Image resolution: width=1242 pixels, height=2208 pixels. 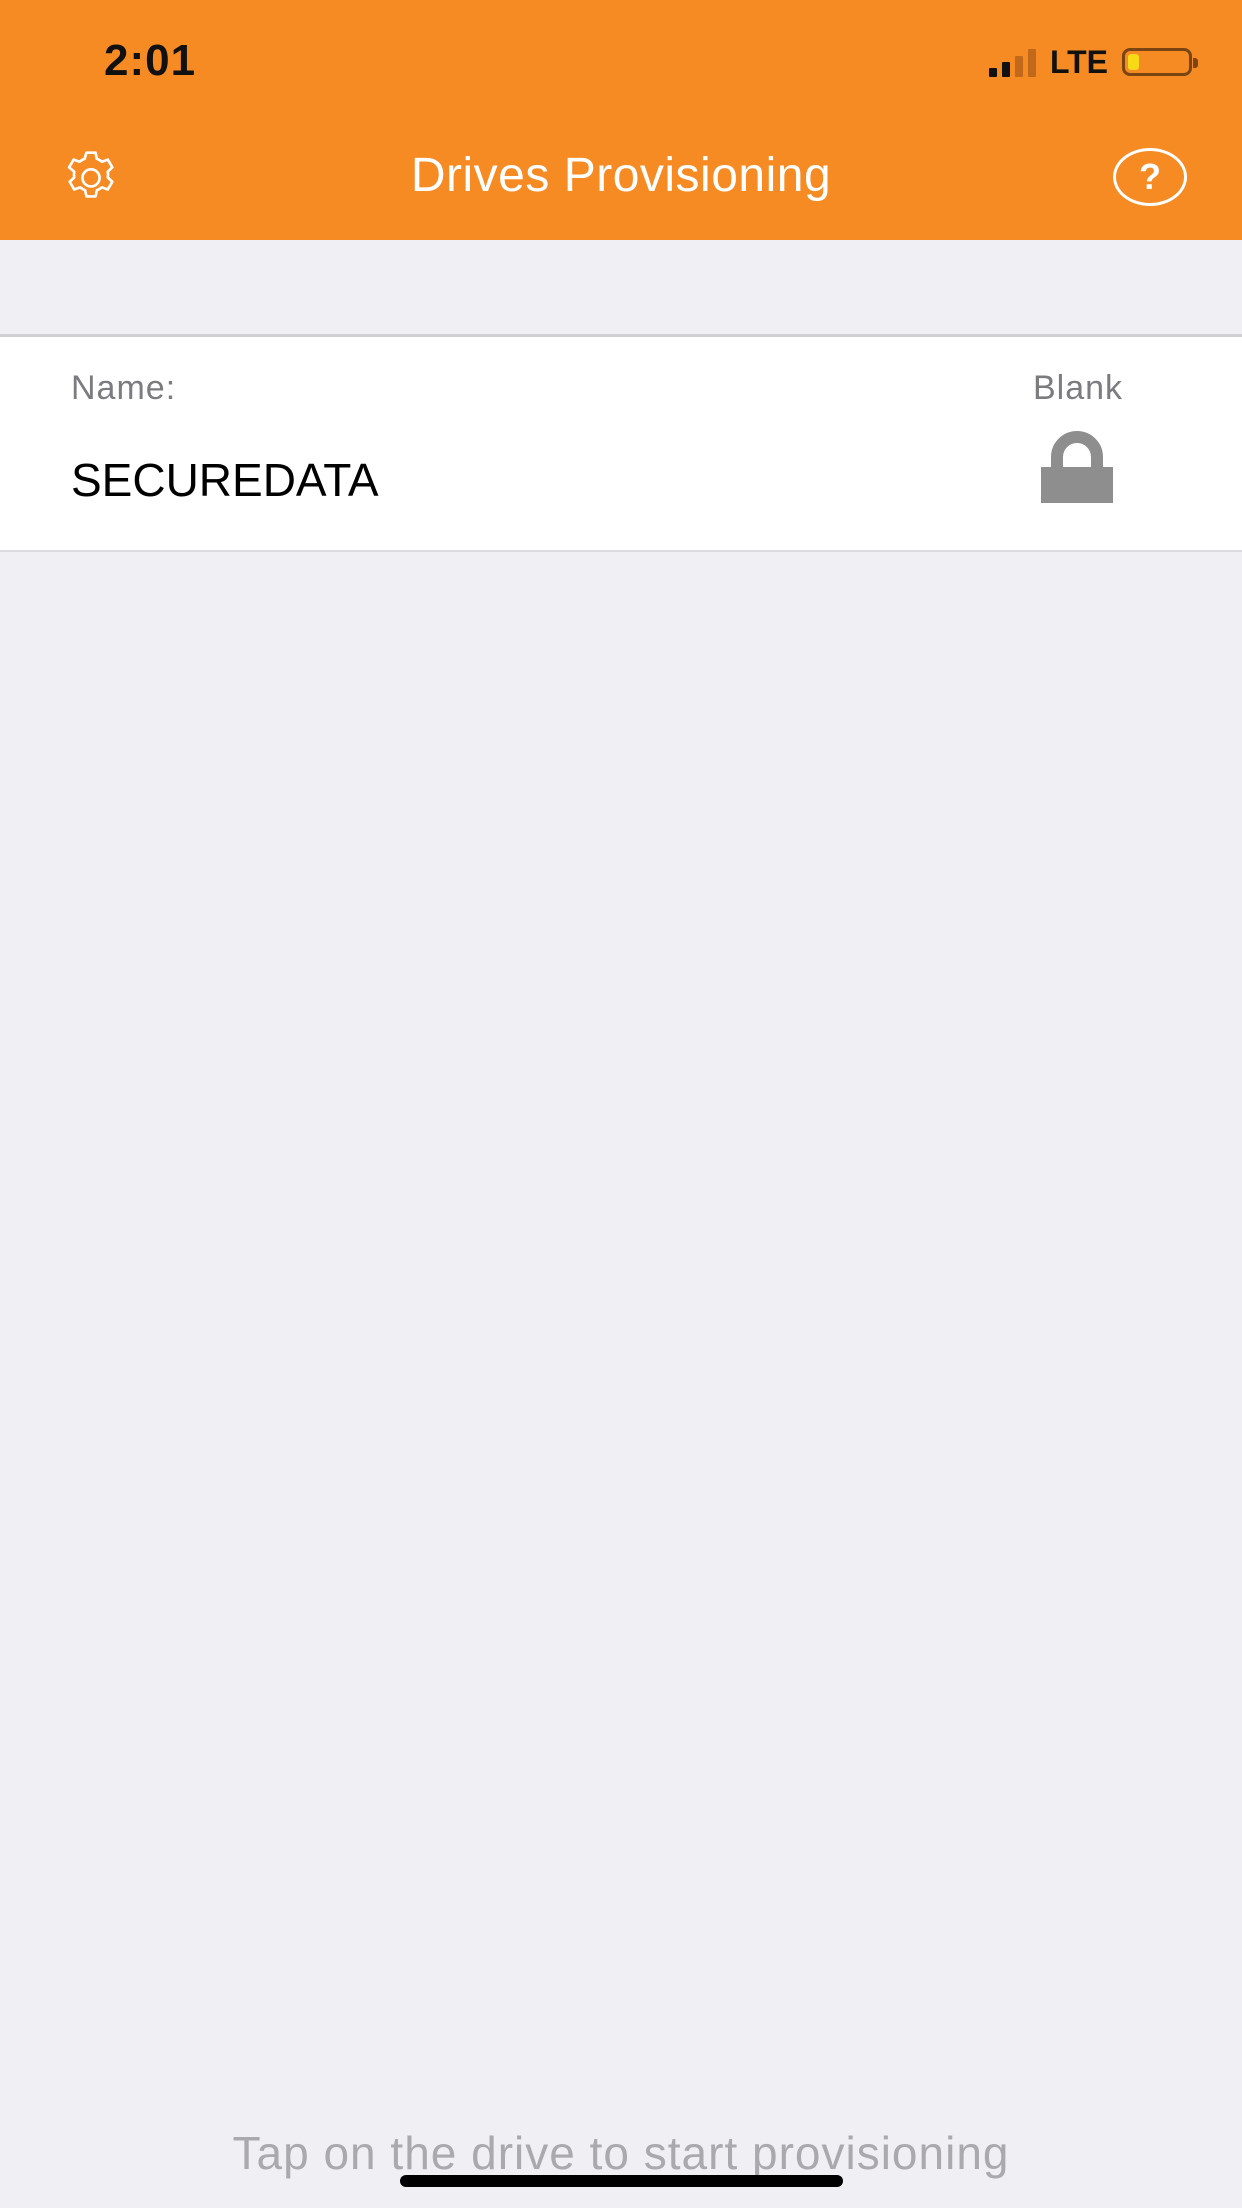 What do you see at coordinates (1078, 388) in the screenshot?
I see `drive-status-label: Blank` at bounding box center [1078, 388].